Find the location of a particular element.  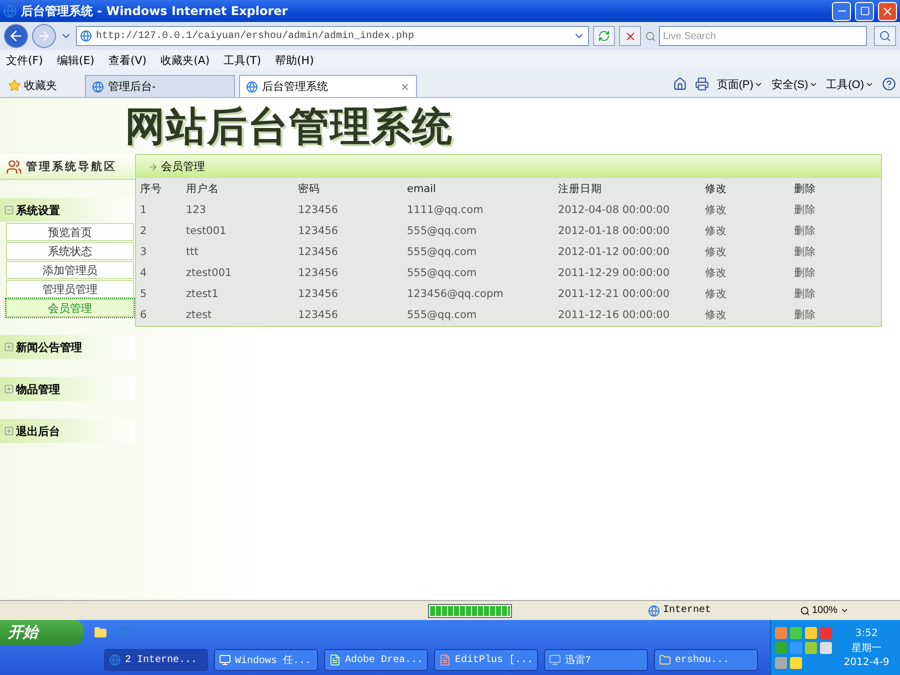

window-title: 后台管理系统 - Windows Internet Explorer is located at coordinates (155, 11).